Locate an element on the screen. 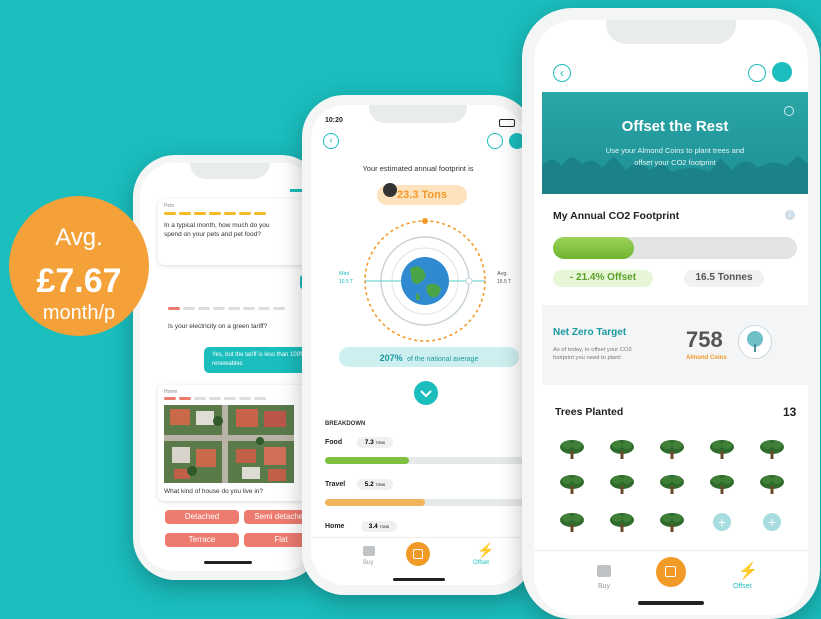 This screenshot has width=821, height=619. battery-icon is located at coordinates (507, 123).